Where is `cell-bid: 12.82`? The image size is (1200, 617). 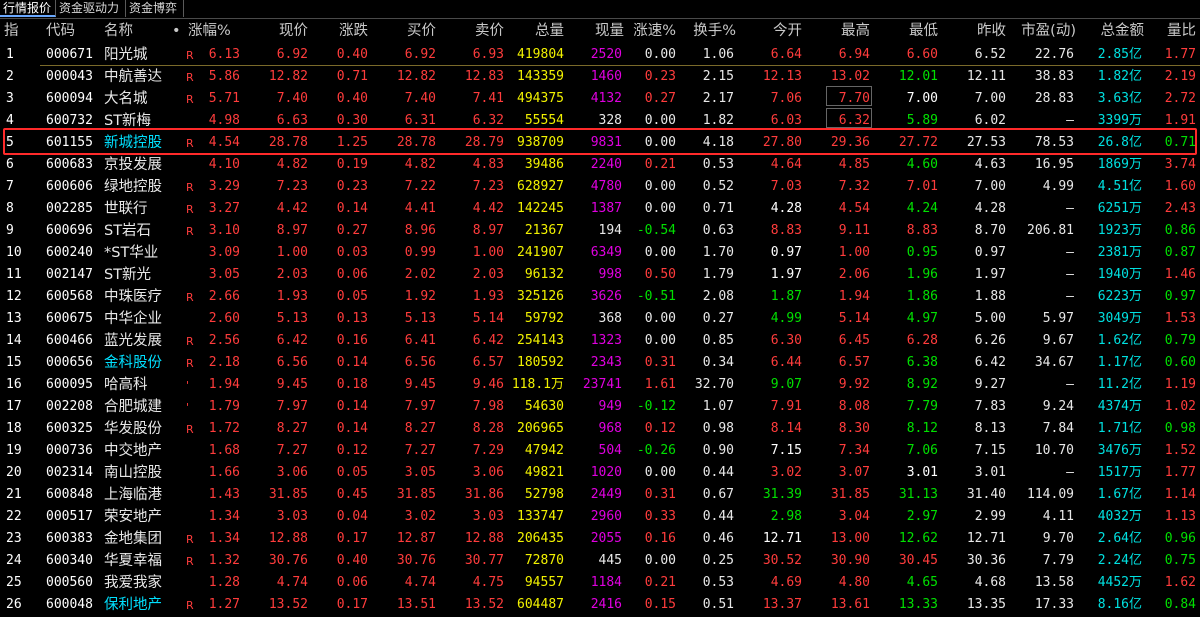 cell-bid: 12.82 is located at coordinates (416, 76).